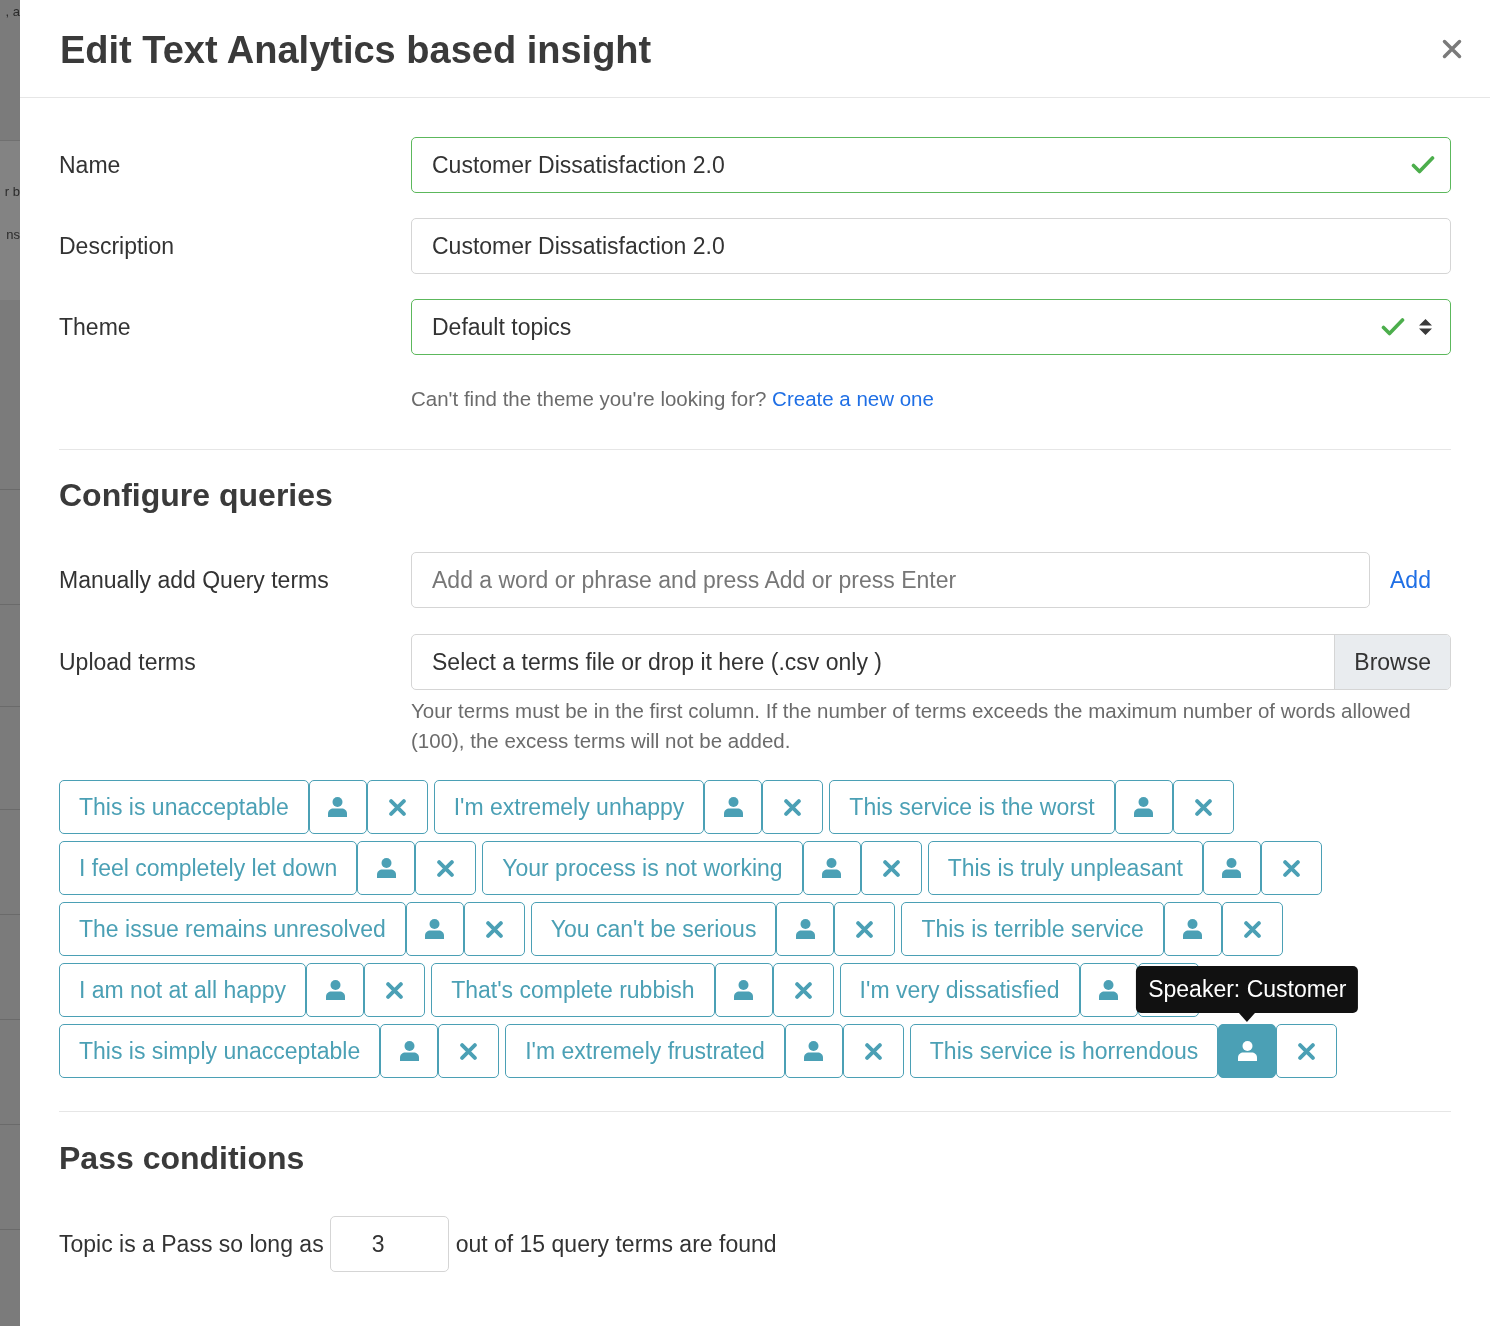 The height and width of the screenshot is (1326, 1490). I want to click on field-label: Name, so click(90, 165).